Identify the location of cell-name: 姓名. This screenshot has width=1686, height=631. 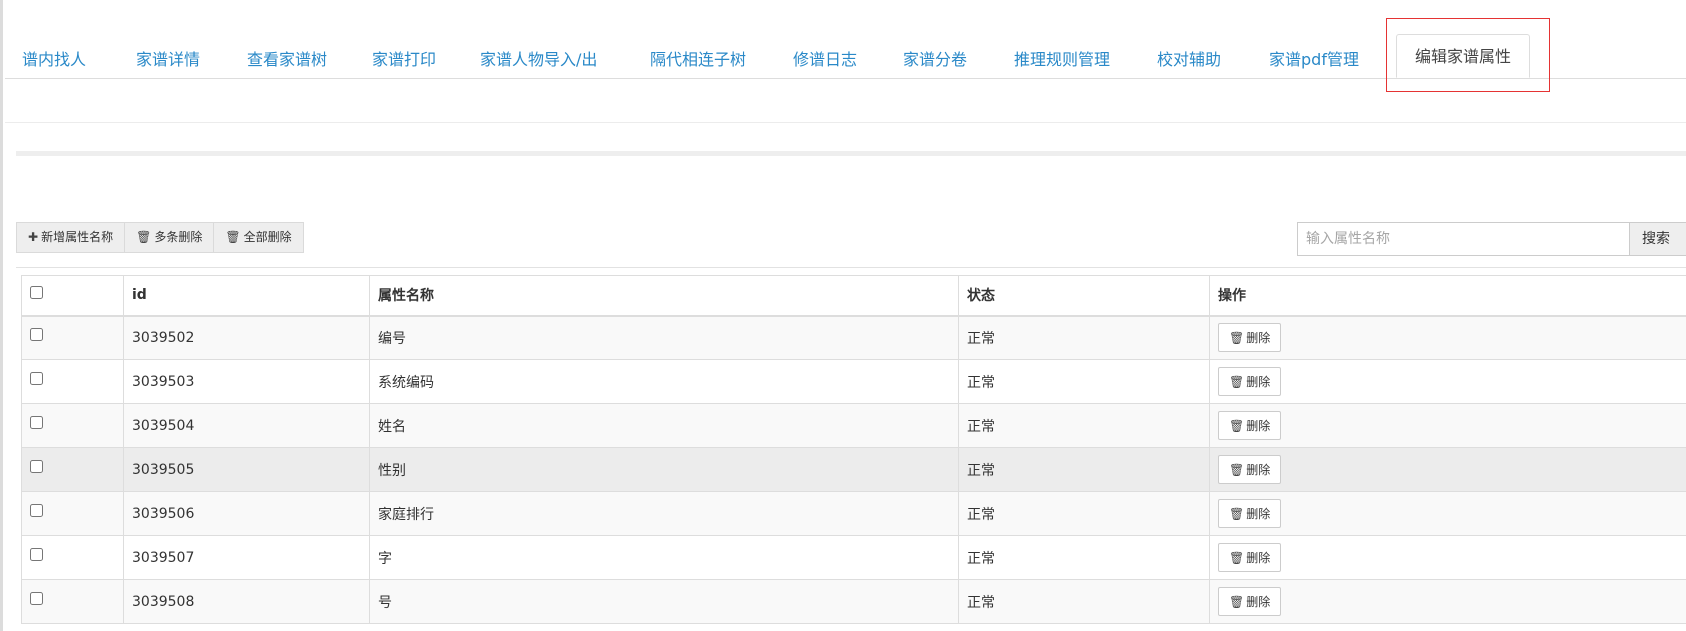
(664, 425).